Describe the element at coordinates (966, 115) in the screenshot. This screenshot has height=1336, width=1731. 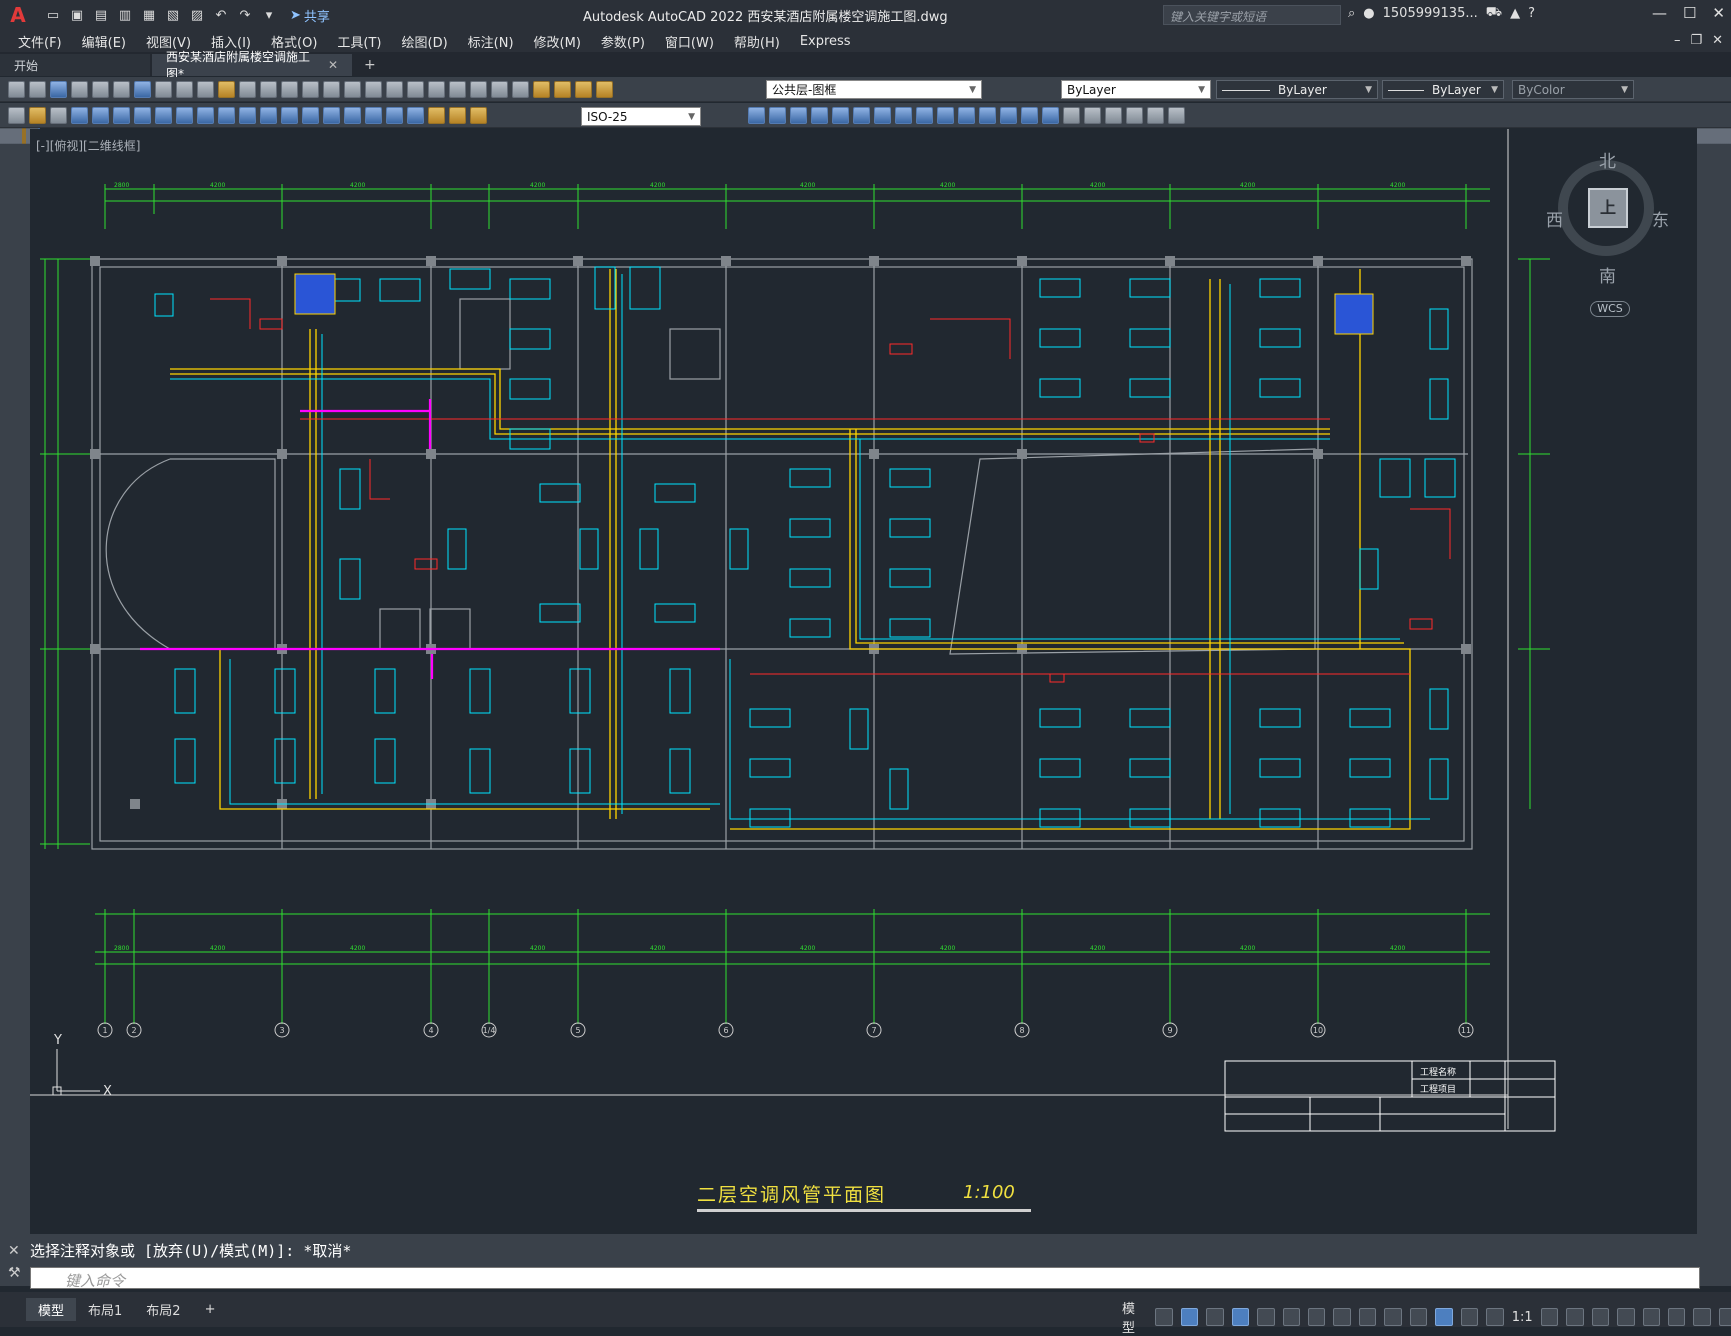
I see `break-icon` at that location.